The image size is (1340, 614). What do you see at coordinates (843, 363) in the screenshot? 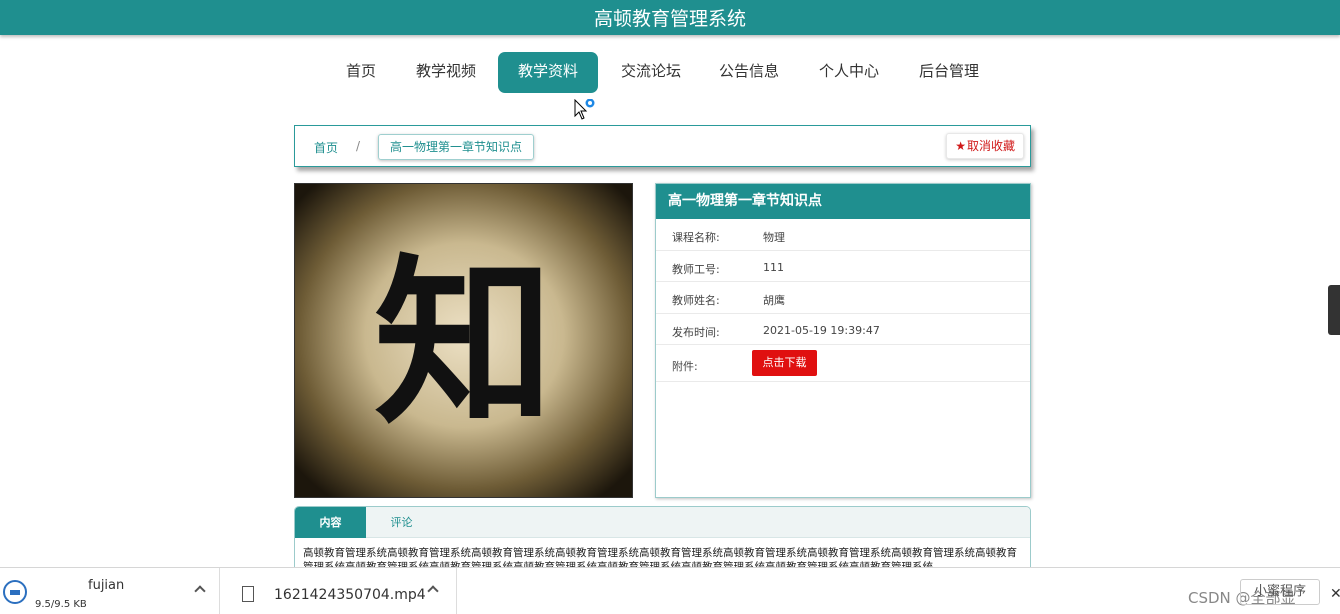
I see `info-row-attachment: 附件: 点击下载` at bounding box center [843, 363].